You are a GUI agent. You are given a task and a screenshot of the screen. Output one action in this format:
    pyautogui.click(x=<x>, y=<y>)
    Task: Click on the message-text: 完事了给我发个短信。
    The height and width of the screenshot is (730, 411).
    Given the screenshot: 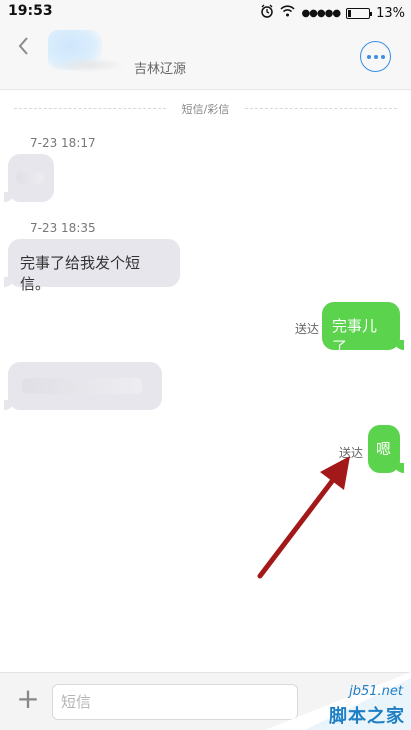 What is the action you would take?
    pyautogui.click(x=80, y=273)
    